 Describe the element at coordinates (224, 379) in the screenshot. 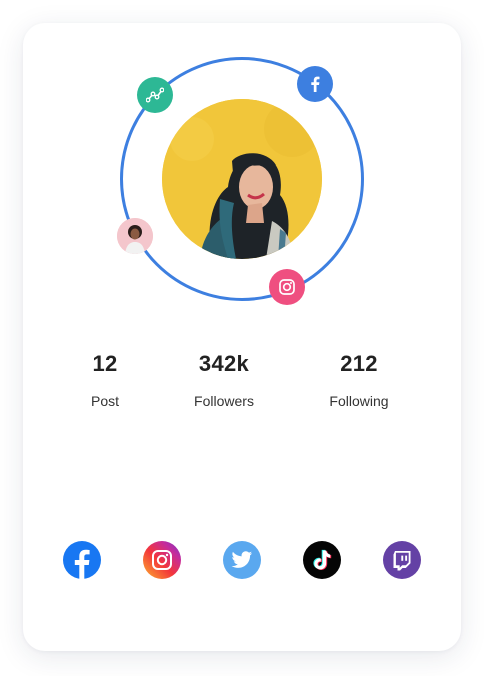

I see `stat-followers: 342k Followers` at that location.